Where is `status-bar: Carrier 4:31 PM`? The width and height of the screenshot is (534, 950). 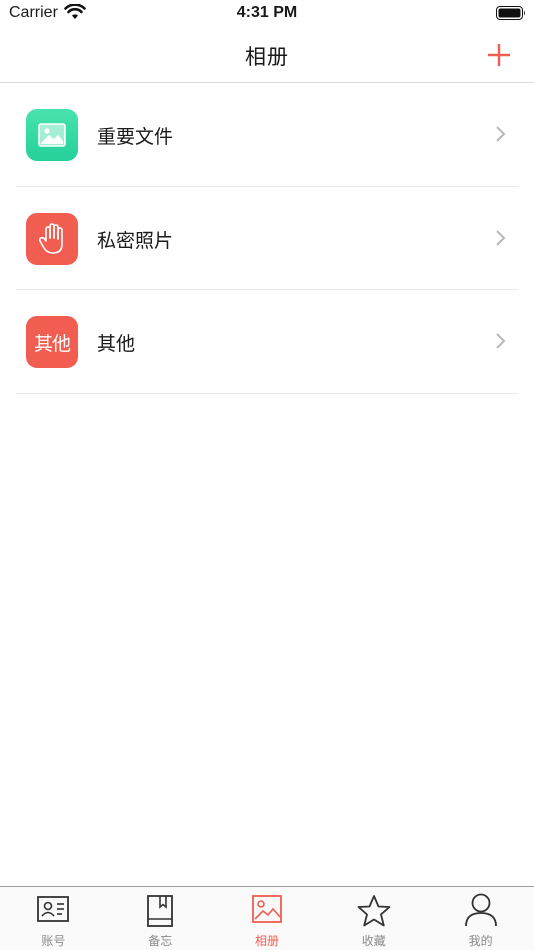
status-bar: Carrier 4:31 PM is located at coordinates (267, 14).